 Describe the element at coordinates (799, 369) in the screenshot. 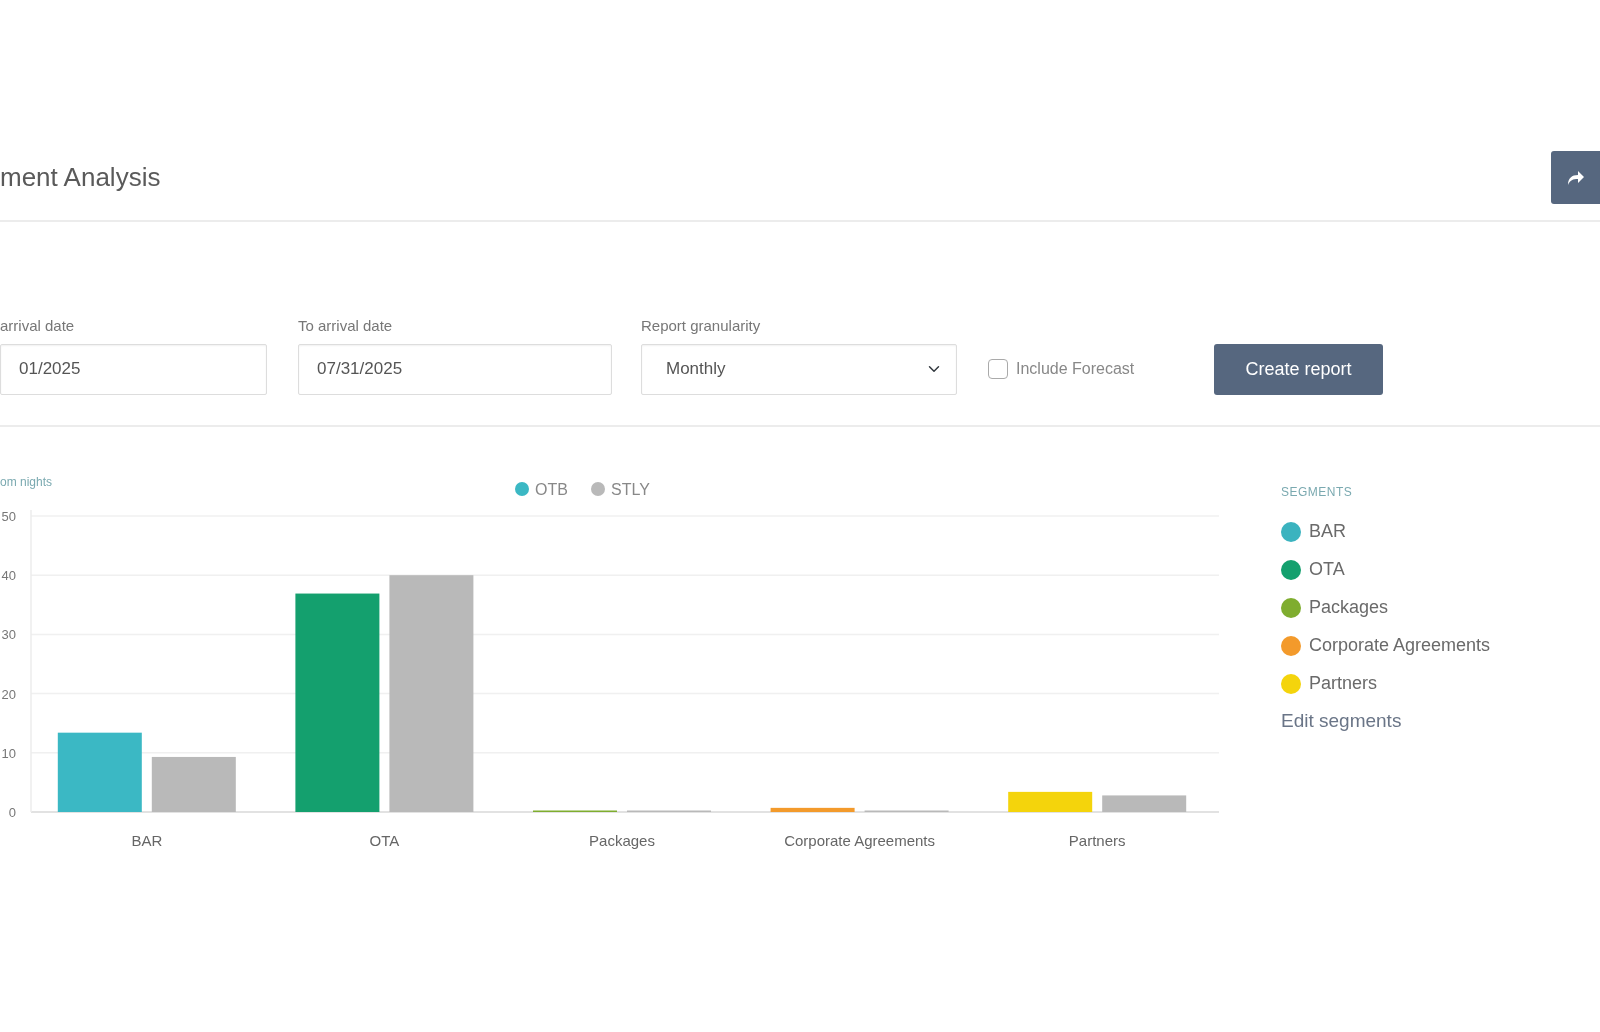

I see `granularity-select: Monthly` at that location.